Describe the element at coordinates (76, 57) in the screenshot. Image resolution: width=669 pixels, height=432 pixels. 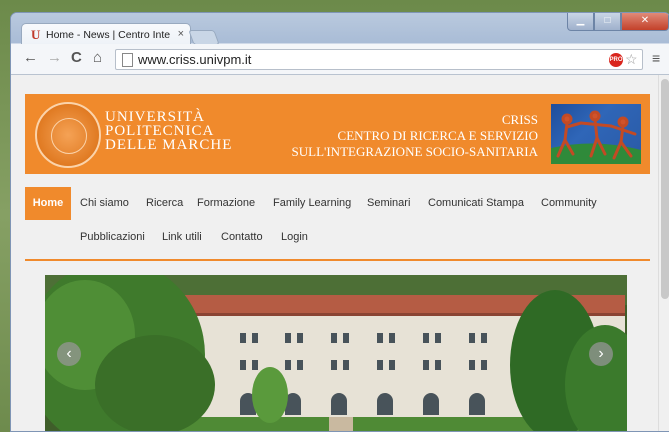
I see `reload-icon: C` at that location.